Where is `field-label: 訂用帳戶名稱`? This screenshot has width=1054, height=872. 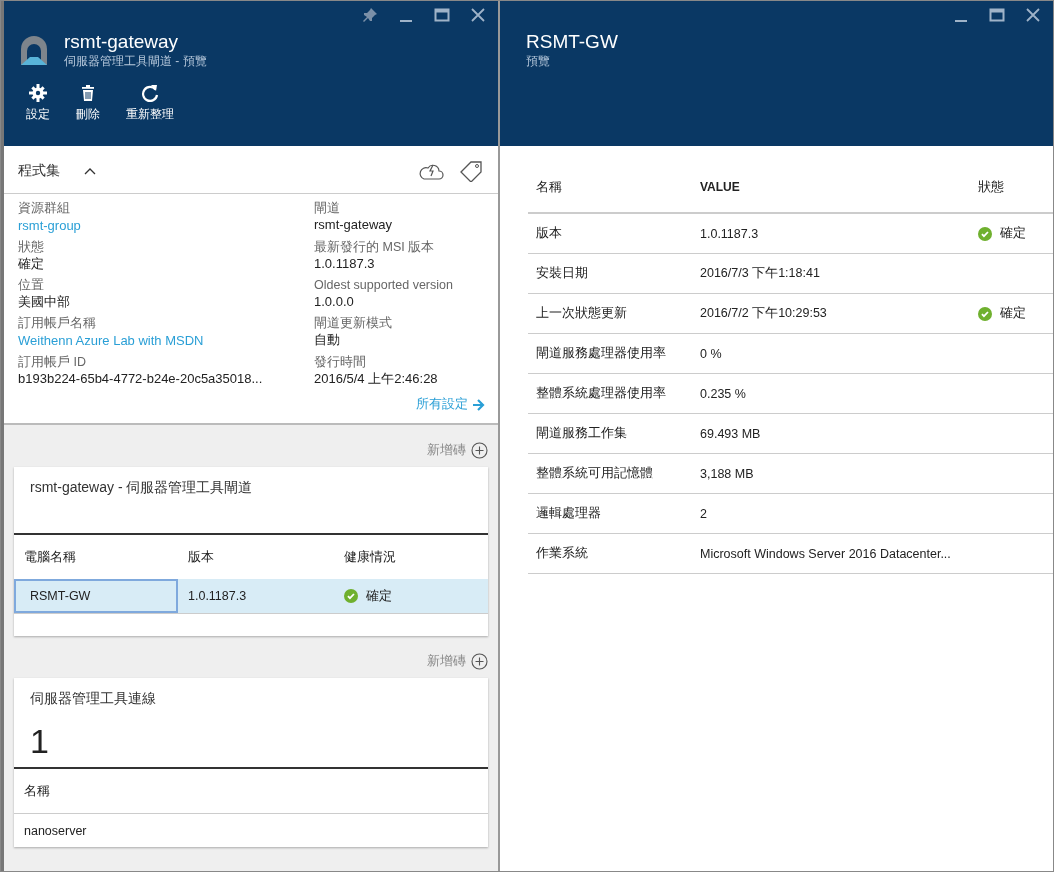 field-label: 訂用帳戶名稱 is located at coordinates (57, 323).